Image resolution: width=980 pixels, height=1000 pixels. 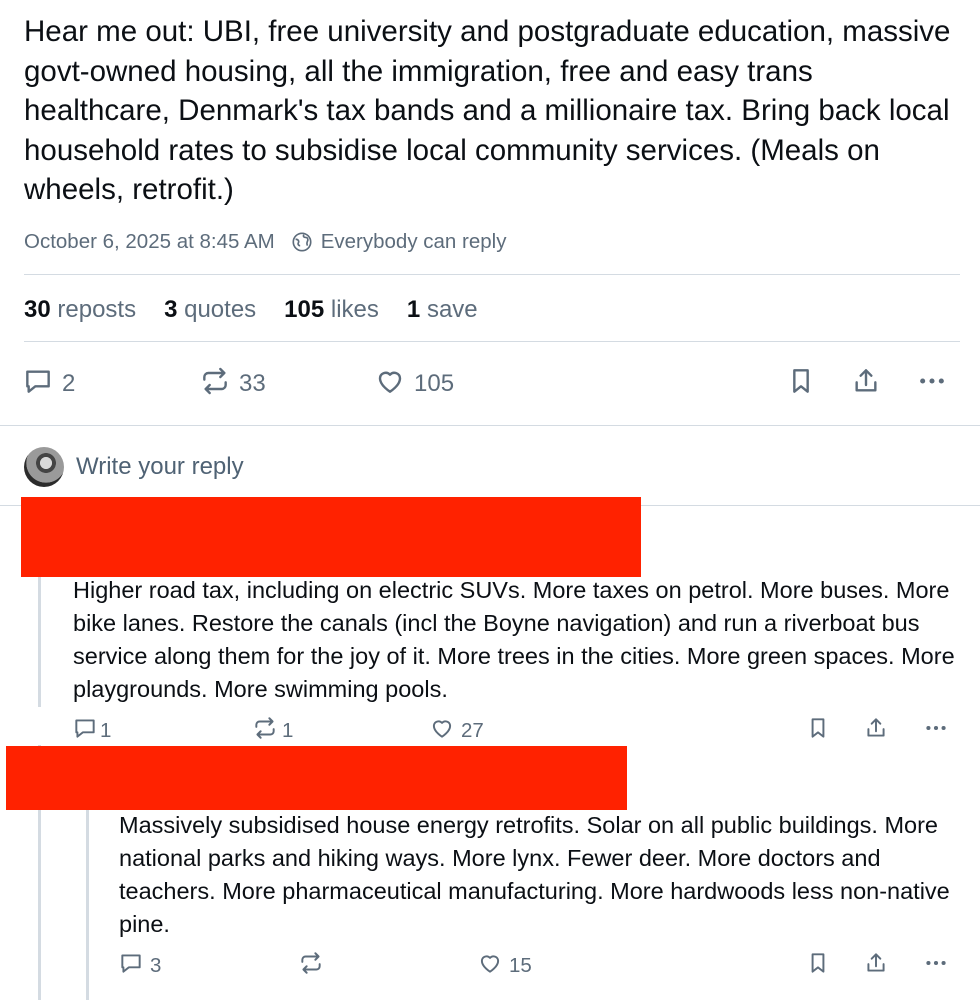 What do you see at coordinates (331, 310) in the screenshot?
I see `likes-stat: 105 likes` at bounding box center [331, 310].